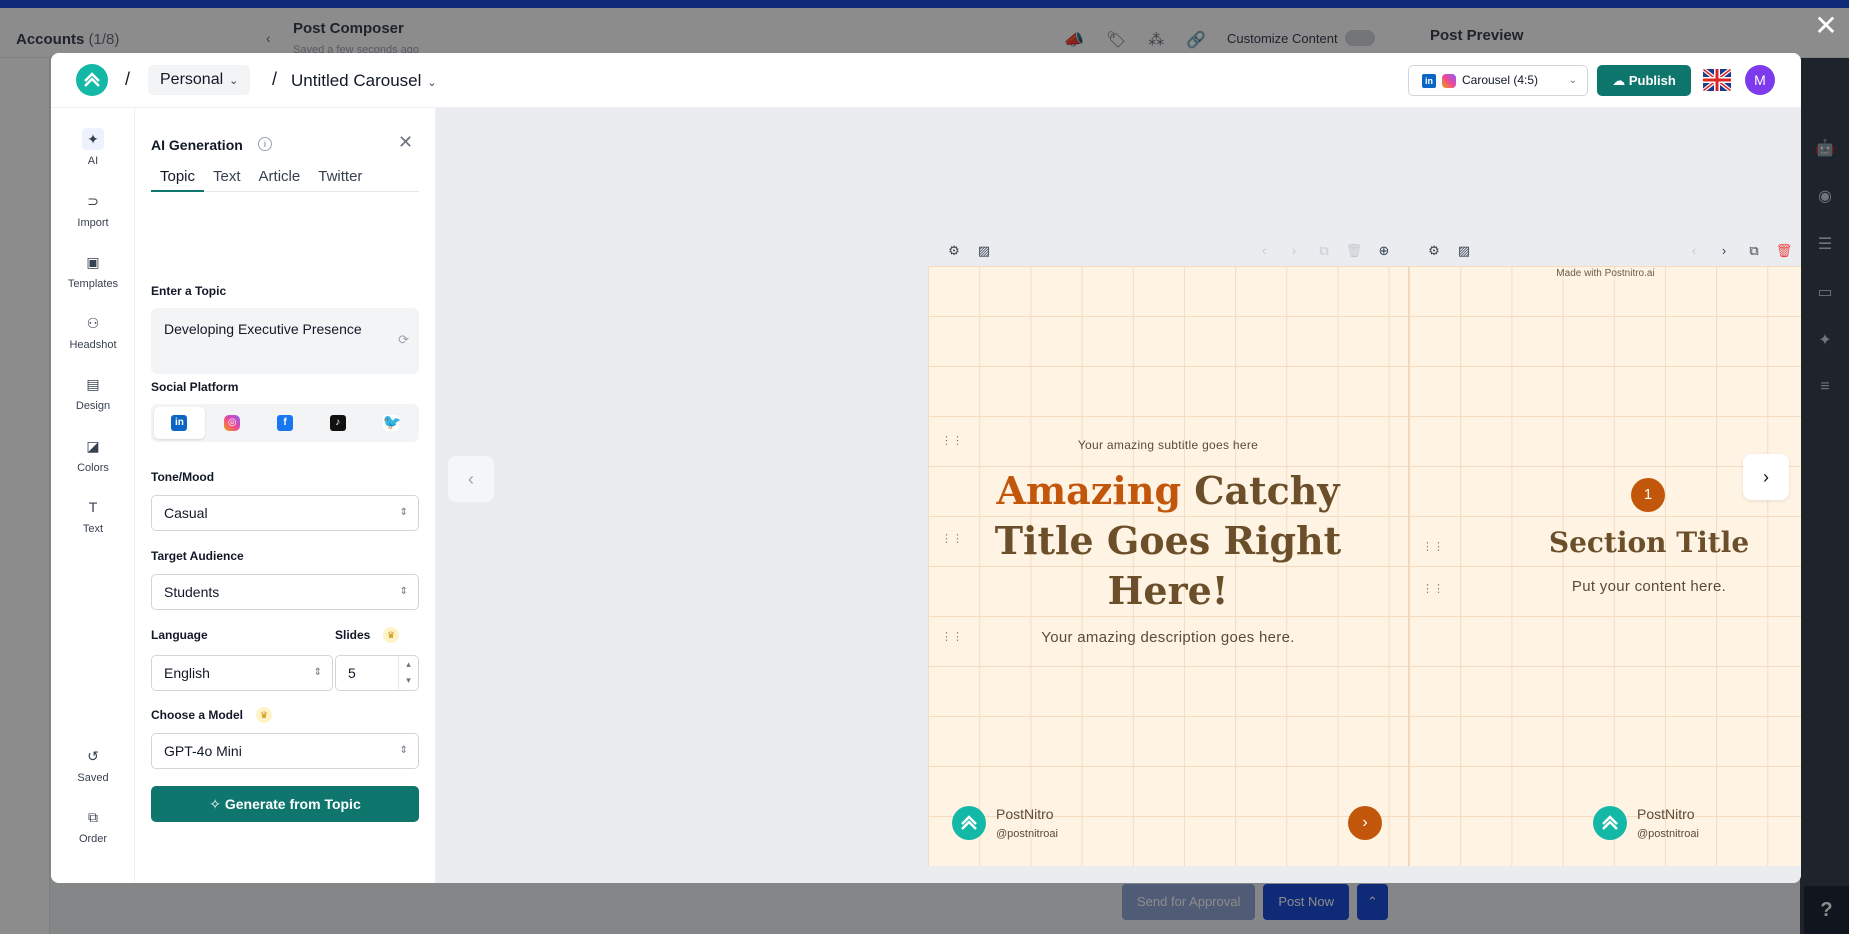 Image resolution: width=1849 pixels, height=934 pixels. I want to click on rail-item-text: T Text, so click(93, 515).